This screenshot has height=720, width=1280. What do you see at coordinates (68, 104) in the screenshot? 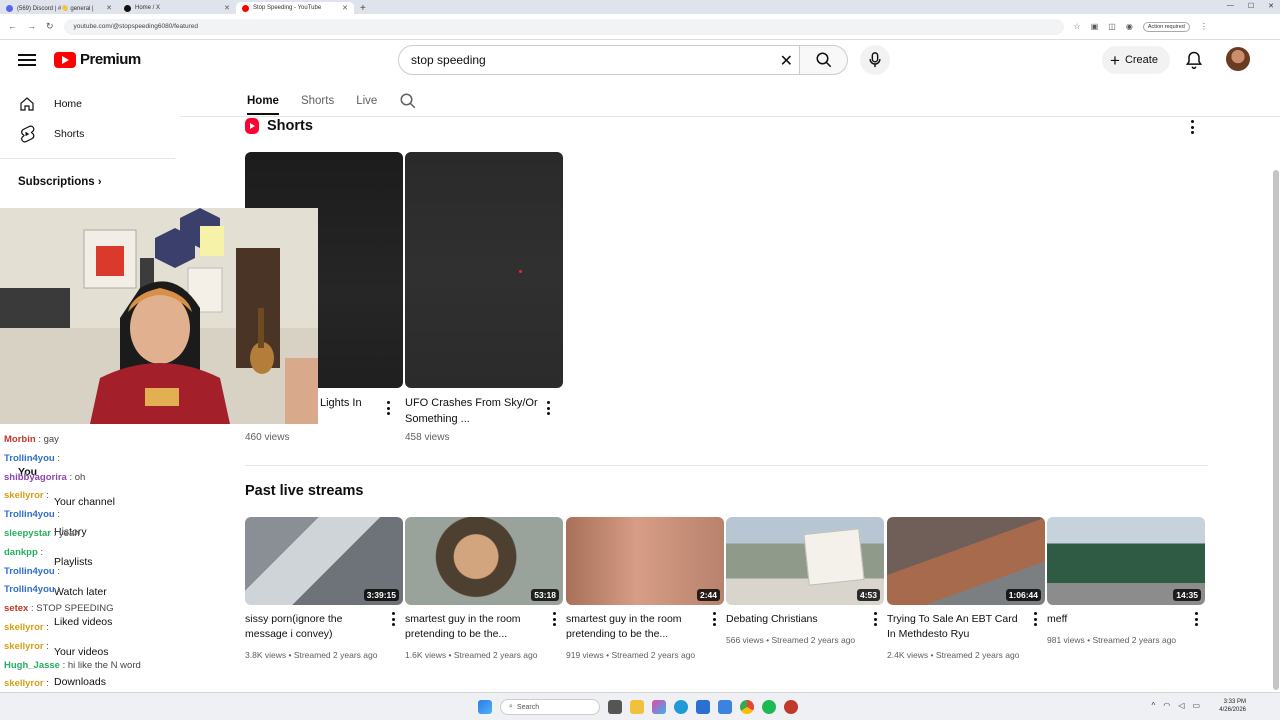
I see `sidebar-item-label: Home` at bounding box center [68, 104].